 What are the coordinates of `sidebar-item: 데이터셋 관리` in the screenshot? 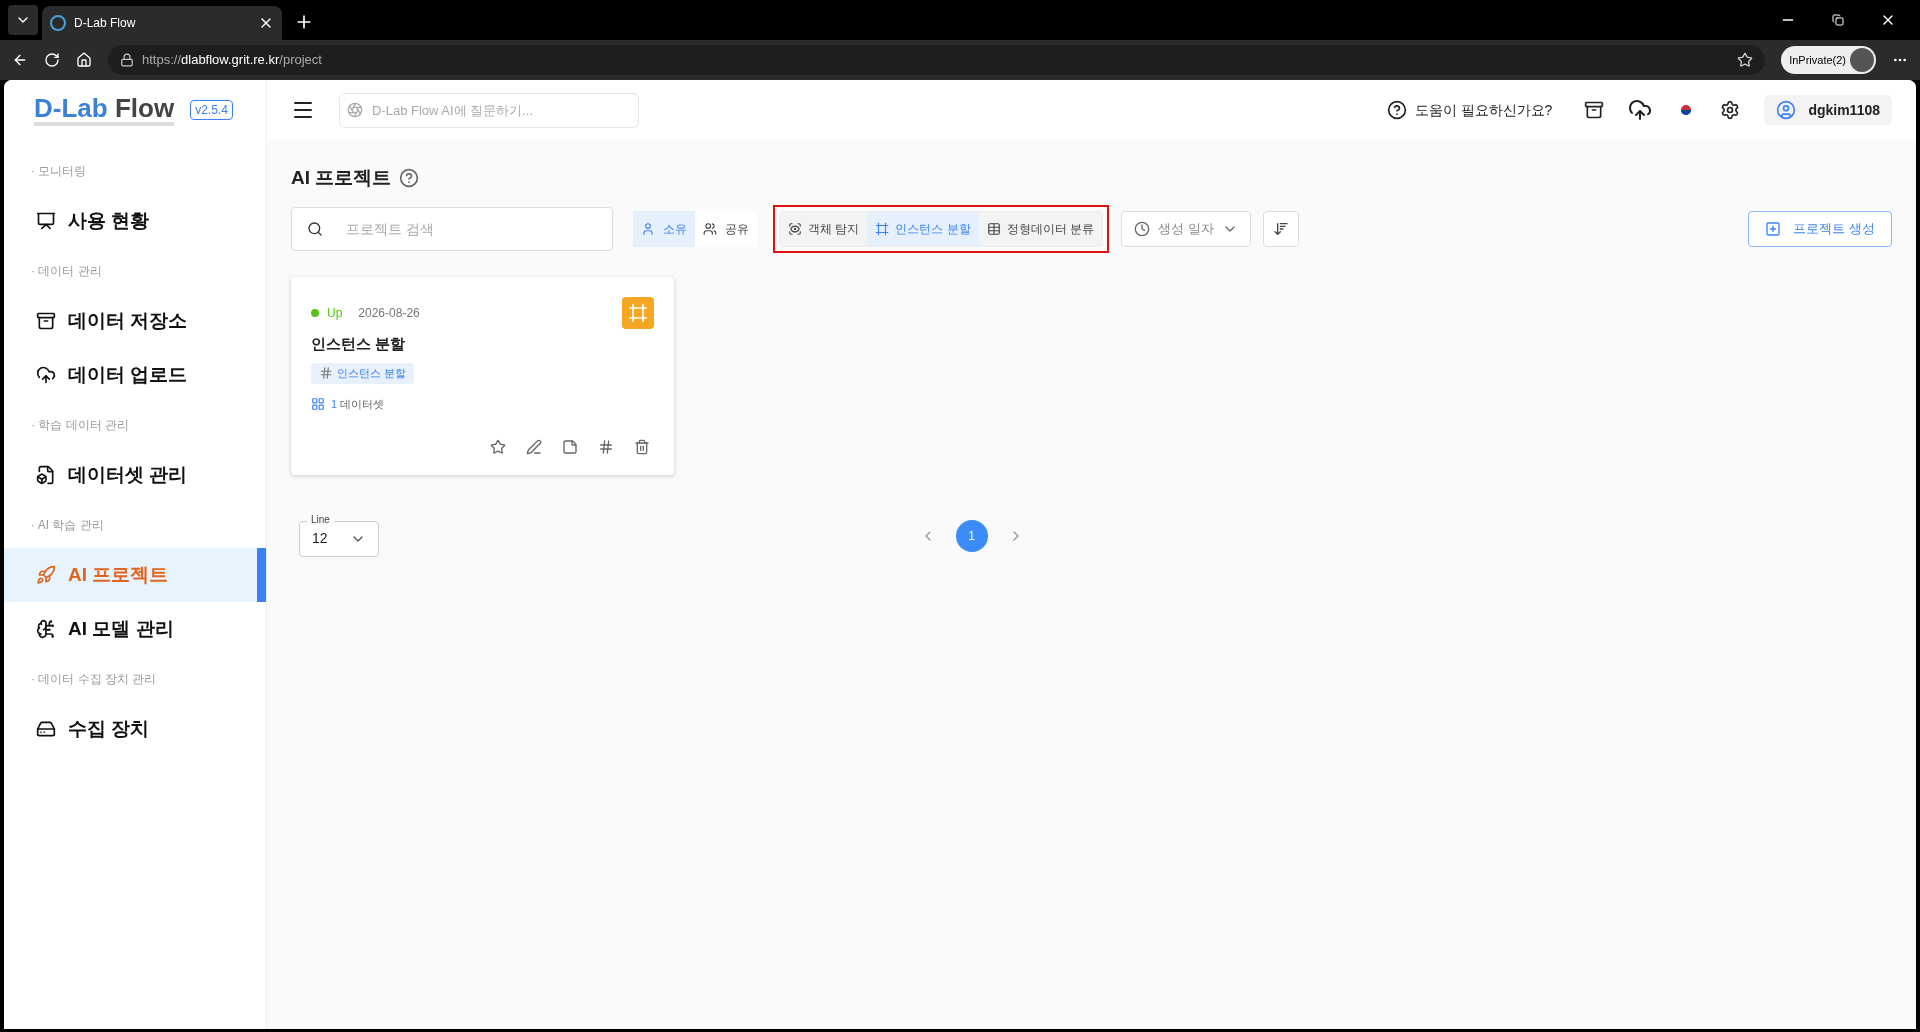 It's located at (135, 475).